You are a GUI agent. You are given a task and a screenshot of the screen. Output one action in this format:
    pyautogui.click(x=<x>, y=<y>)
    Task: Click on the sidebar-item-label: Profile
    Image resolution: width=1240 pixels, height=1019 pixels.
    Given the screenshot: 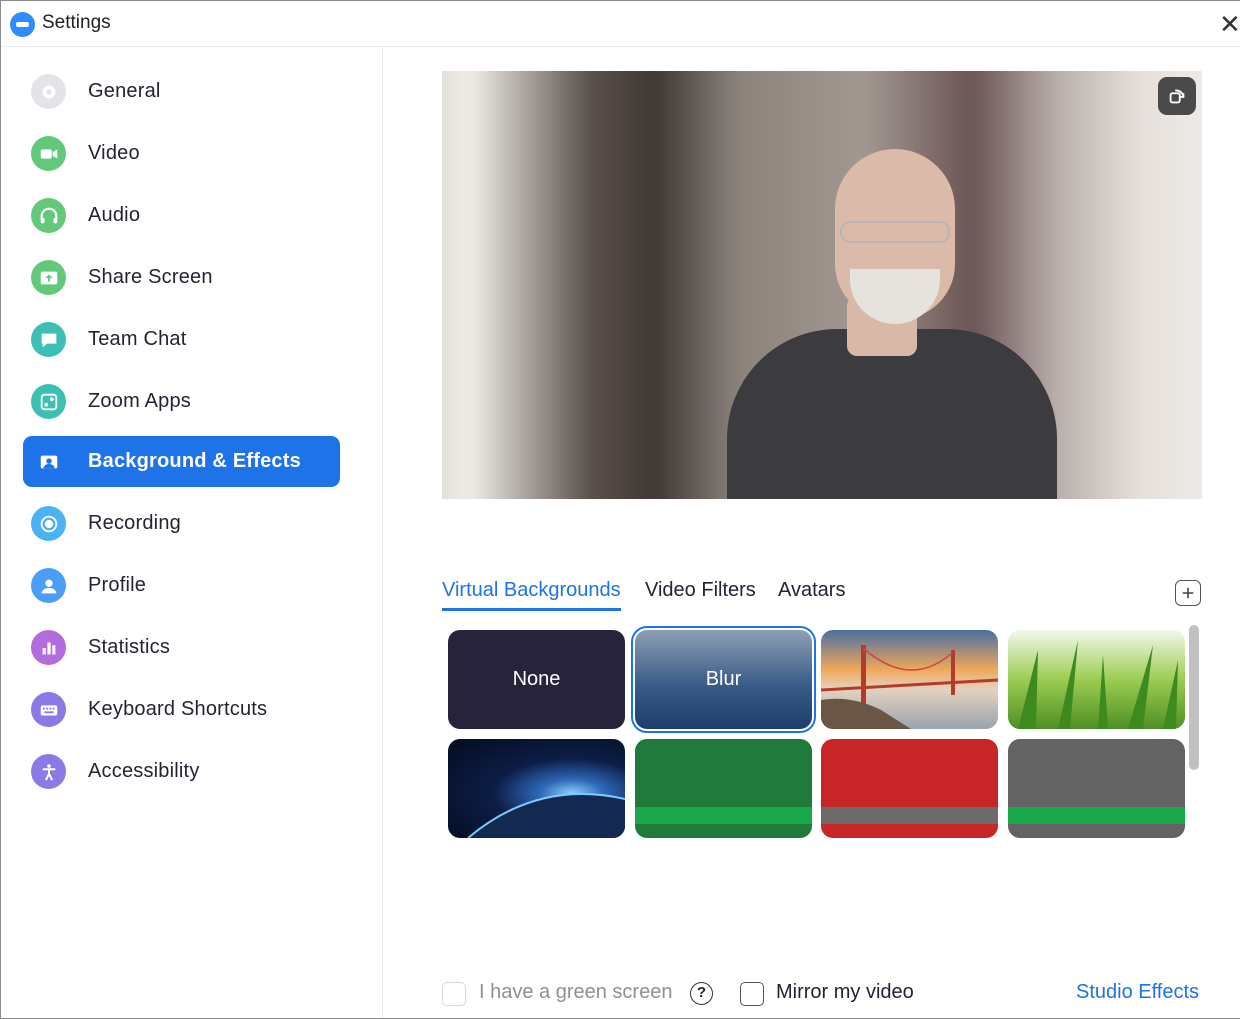 What is the action you would take?
    pyautogui.click(x=117, y=585)
    